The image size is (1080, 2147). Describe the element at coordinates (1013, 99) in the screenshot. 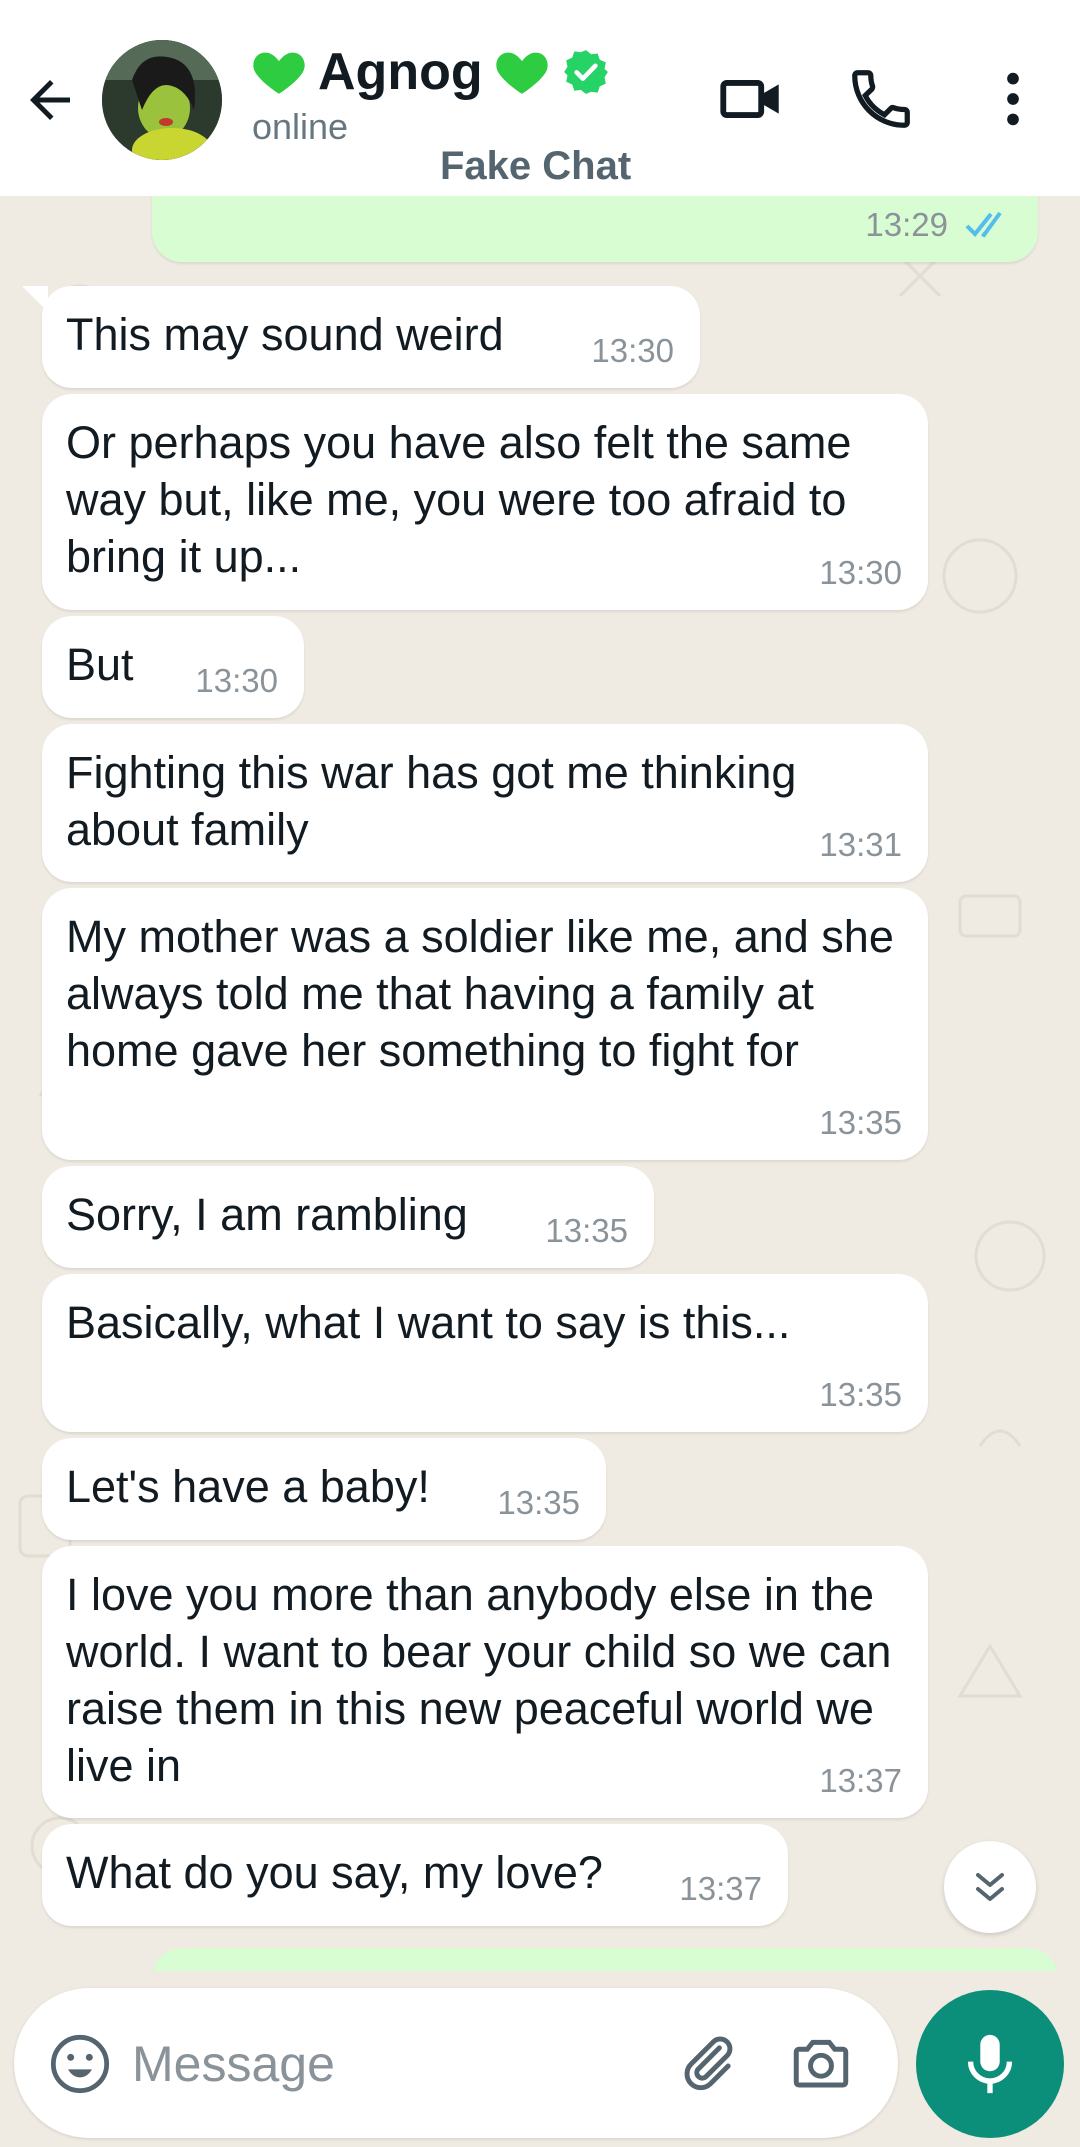

I see `more-options-icon` at that location.